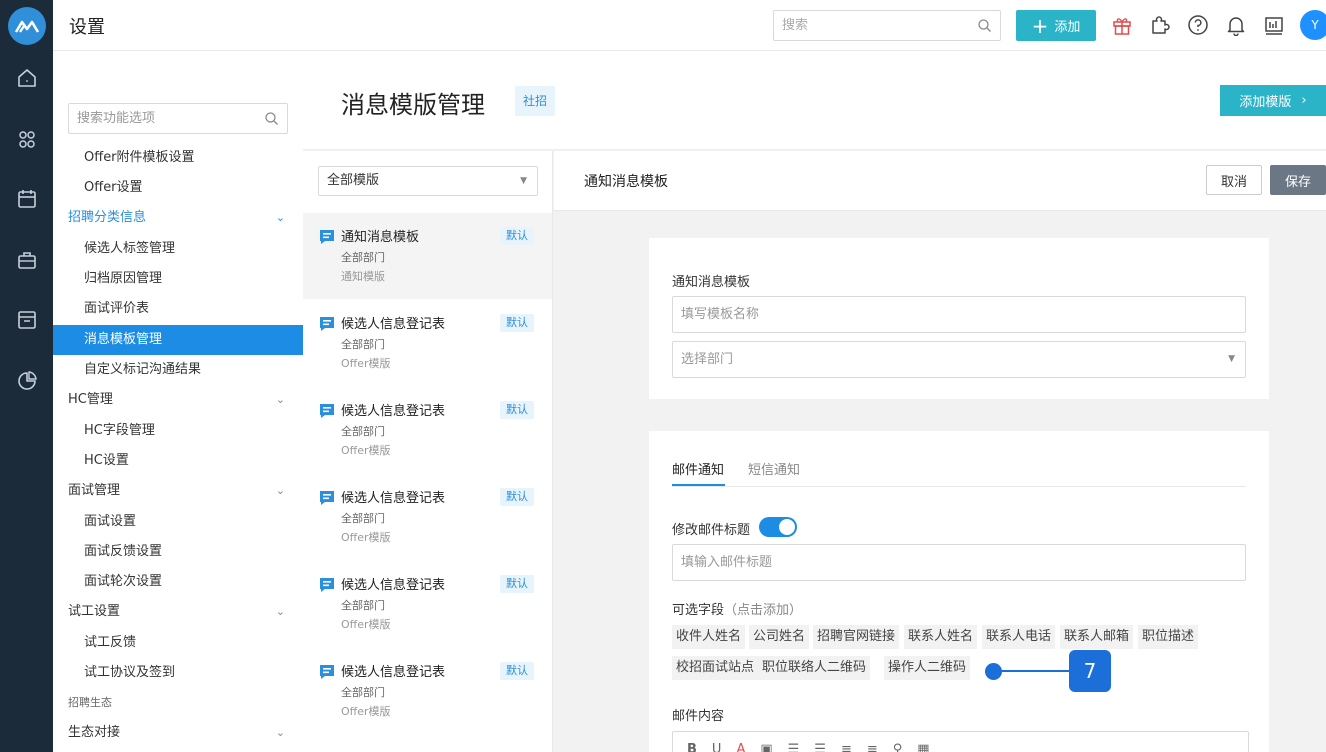 This screenshot has height=752, width=1326. I want to click on menu-item-interview-evaluation: 面试评价表, so click(178, 309).